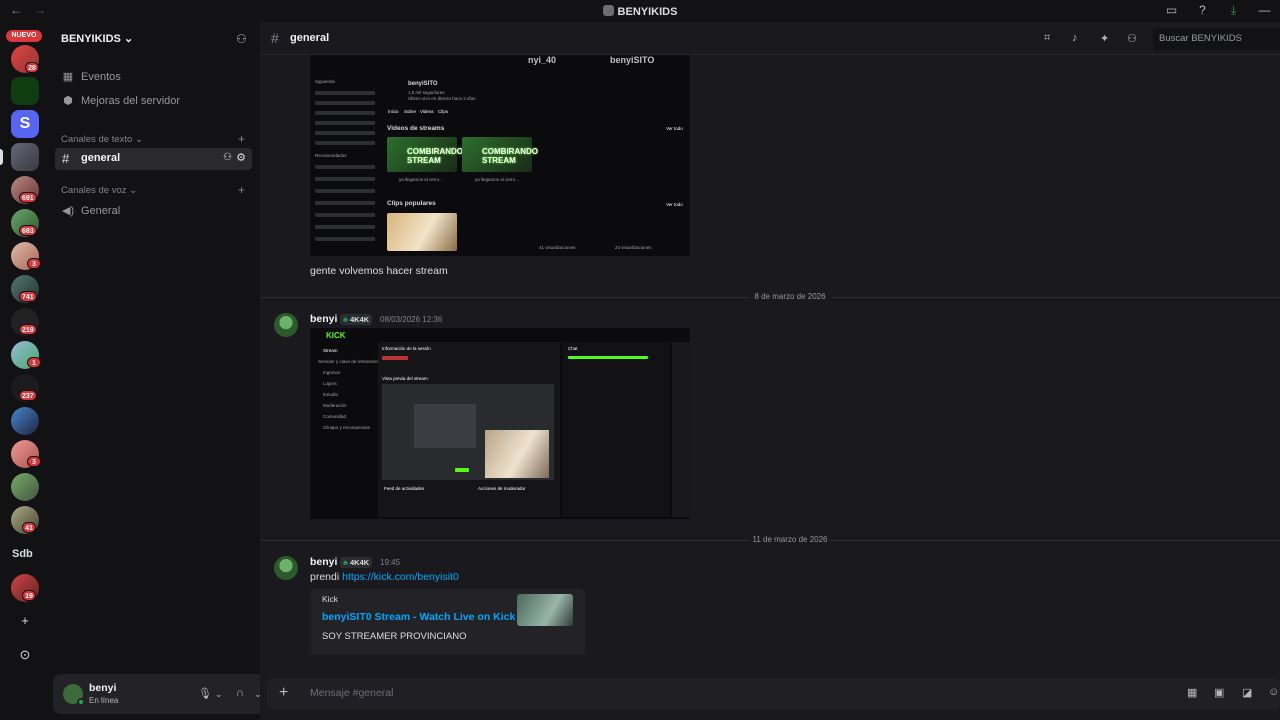 The height and width of the screenshot is (720, 1280). I want to click on sidebar-item-label: Eventos, so click(101, 76).